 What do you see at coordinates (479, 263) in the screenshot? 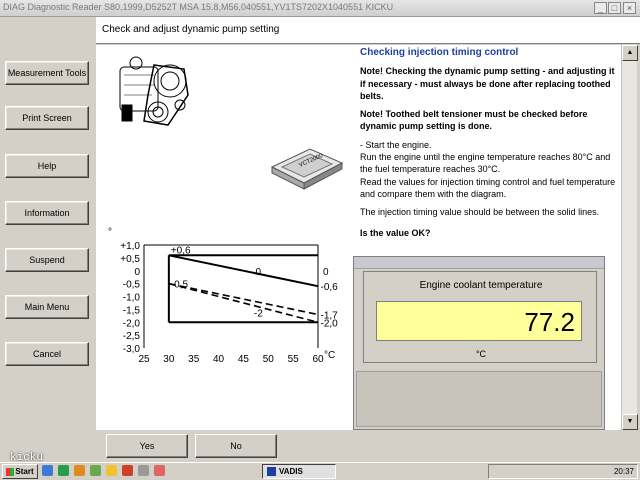
I see `readout-panel-titlebar` at bounding box center [479, 263].